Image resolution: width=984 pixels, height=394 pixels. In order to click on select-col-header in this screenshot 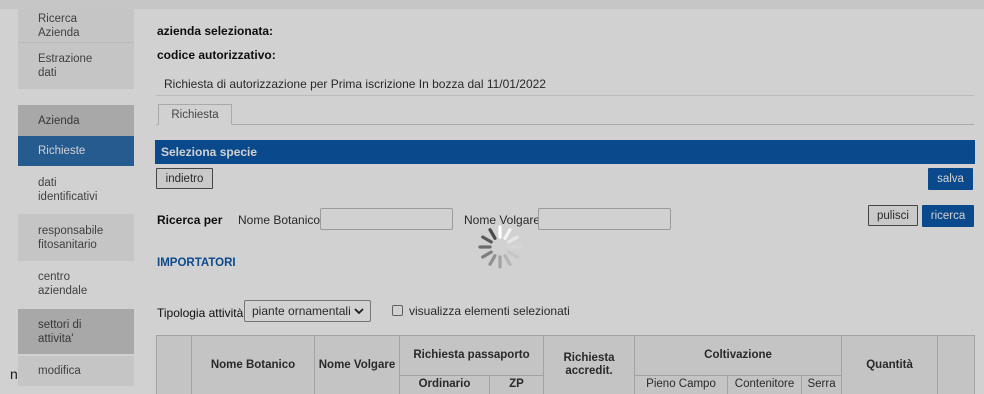, I will do `click(174, 364)`.